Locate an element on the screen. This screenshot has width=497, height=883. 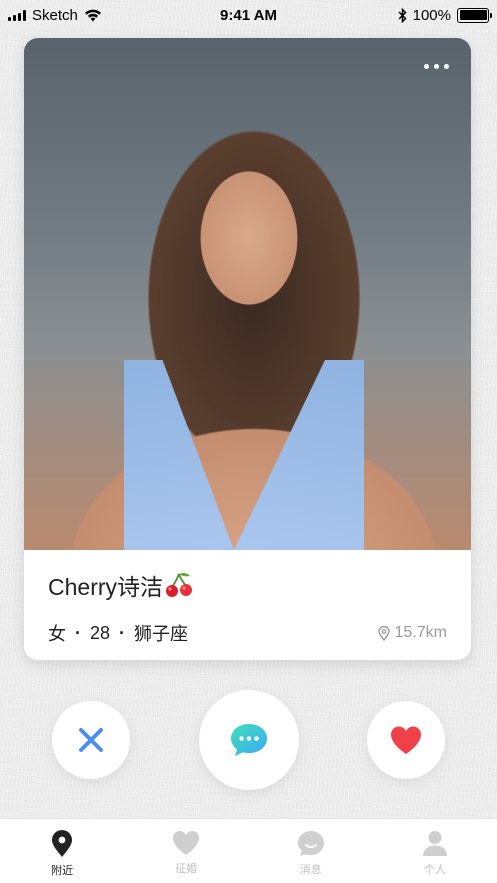
tab-profile: 个人 is located at coordinates (435, 851).